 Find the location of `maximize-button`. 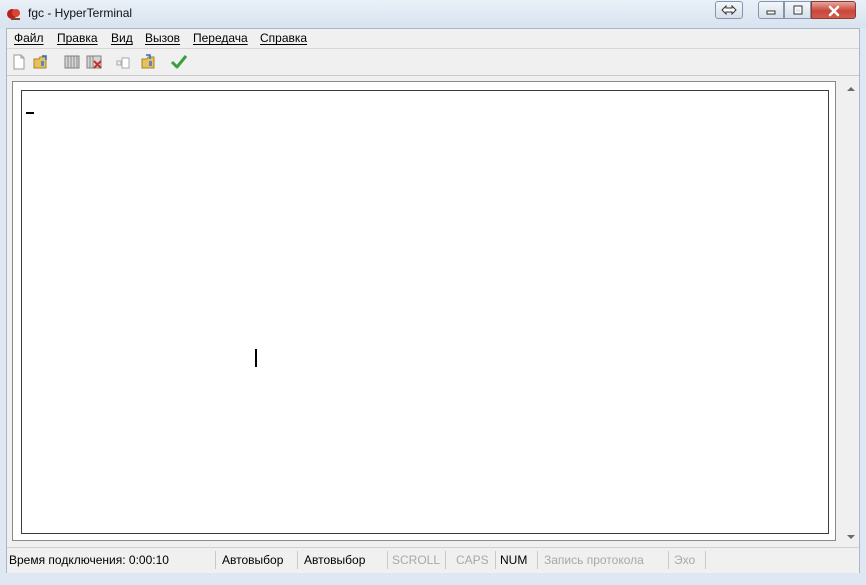

maximize-button is located at coordinates (797, 10).